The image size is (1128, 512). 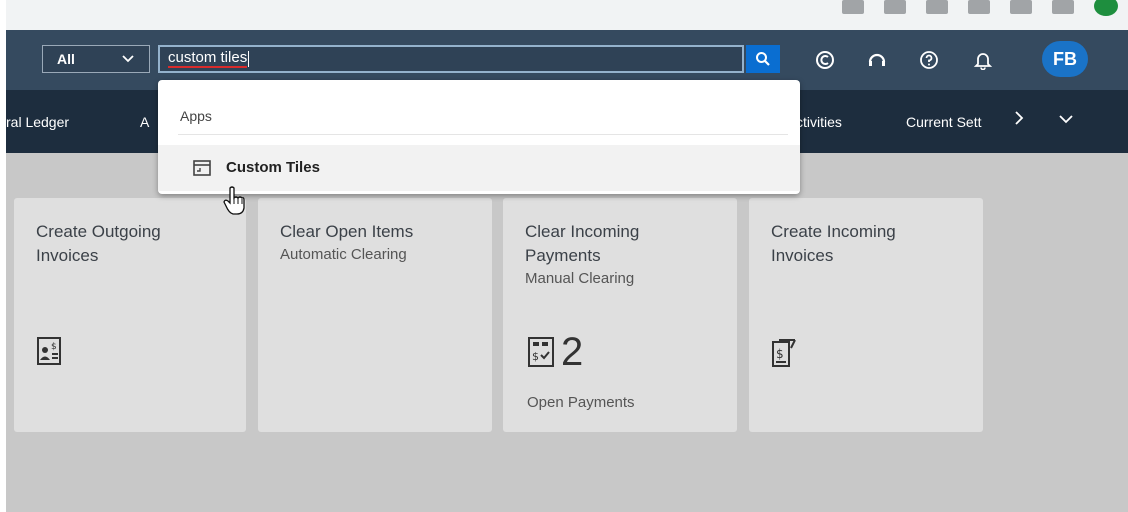 I want to click on nav-tab-general-ledger: ral Ledger, so click(x=37, y=122).